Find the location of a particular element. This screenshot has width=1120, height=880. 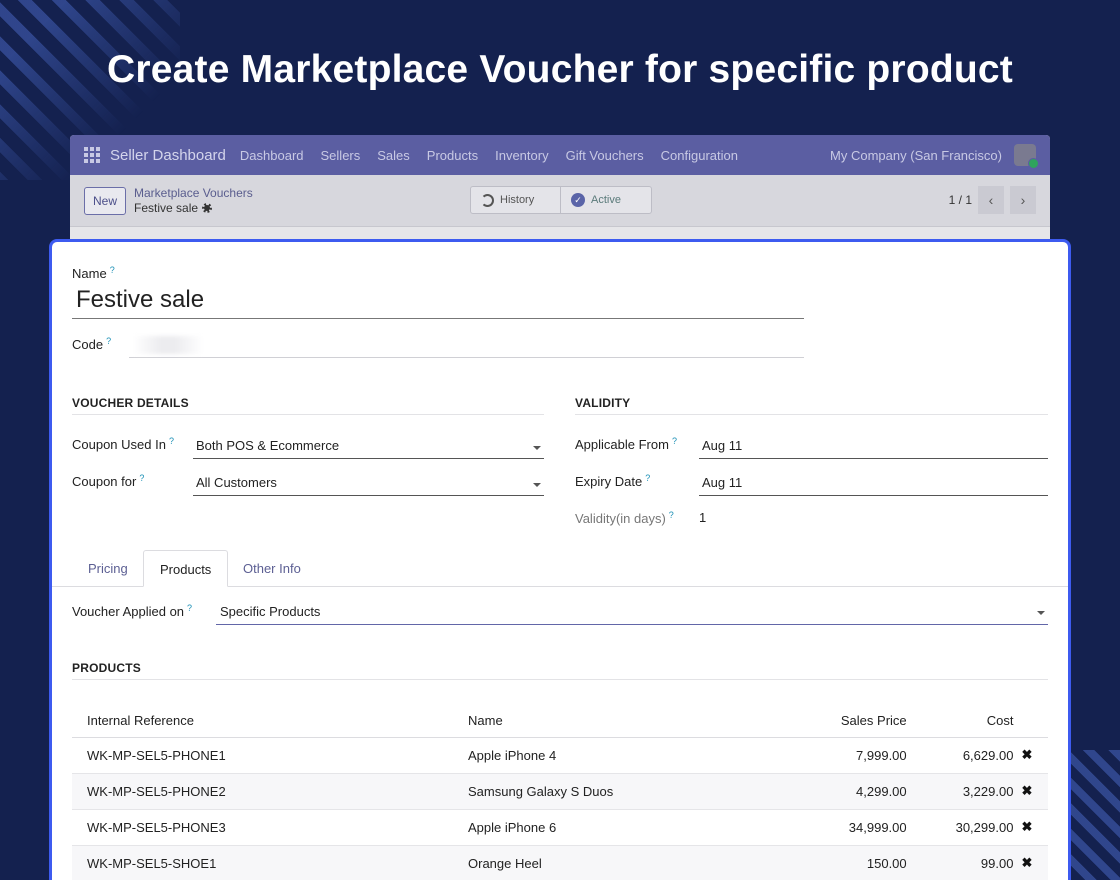

history-icon is located at coordinates (487, 200).